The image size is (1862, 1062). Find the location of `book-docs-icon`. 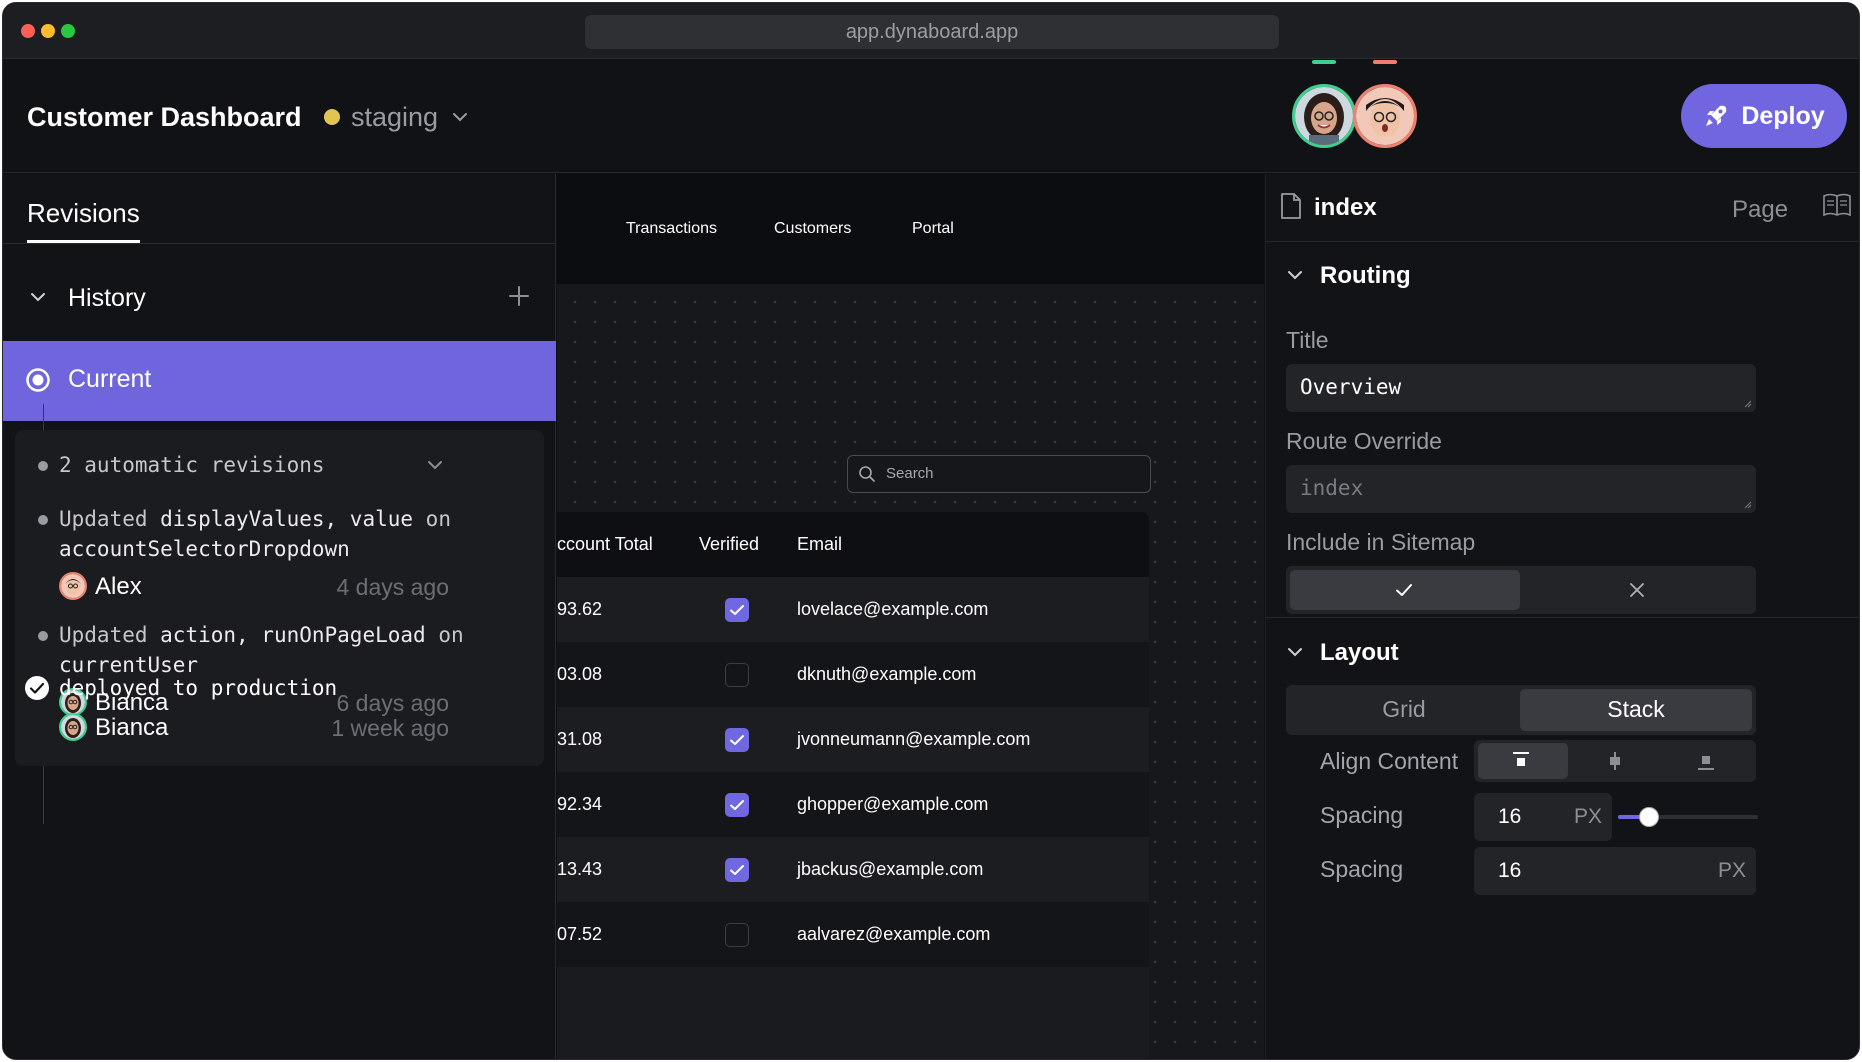

book-docs-icon is located at coordinates (1837, 205).